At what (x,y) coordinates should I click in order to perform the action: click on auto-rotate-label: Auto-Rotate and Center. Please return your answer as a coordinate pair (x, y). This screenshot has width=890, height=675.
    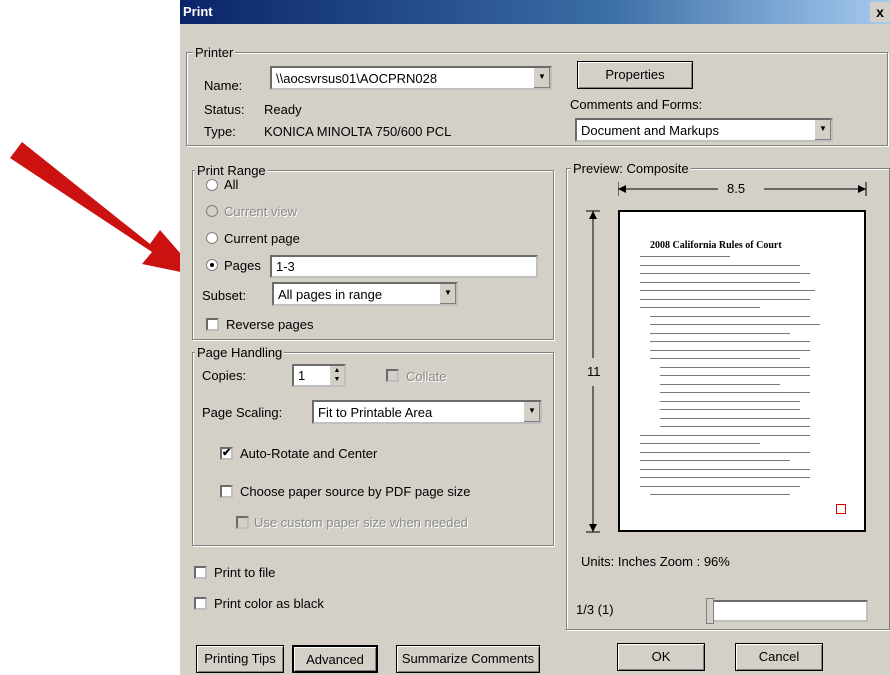
    Looking at the image, I should click on (309, 453).